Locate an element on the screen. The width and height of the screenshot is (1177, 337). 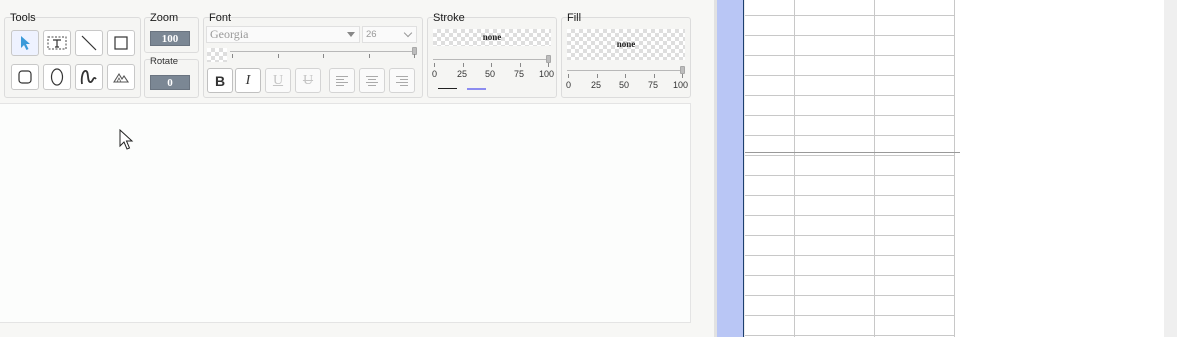
freehand-icon is located at coordinates (88, 77).